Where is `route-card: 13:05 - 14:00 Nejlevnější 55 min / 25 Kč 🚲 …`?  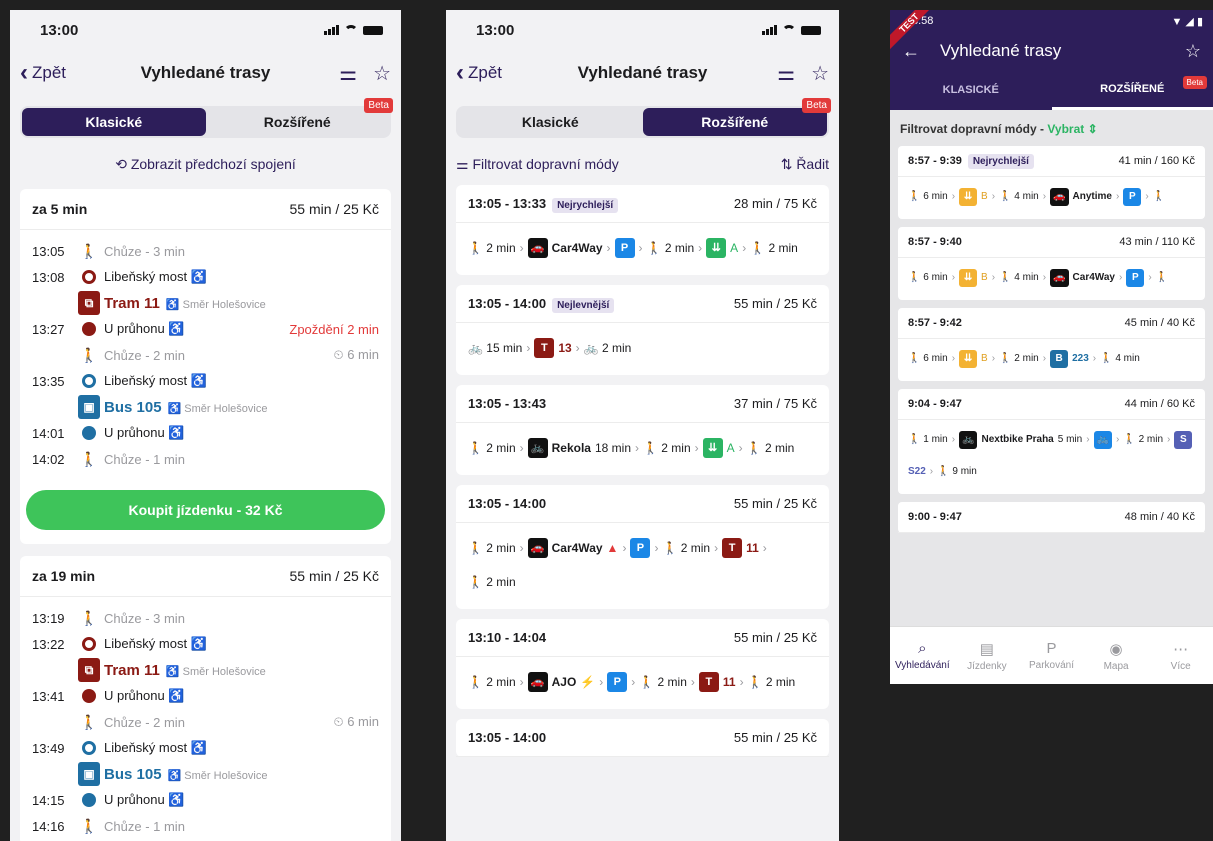
route-card: 13:05 - 14:00 Nejlevnější 55 min / 25 Kč 🚲 … is located at coordinates (642, 330).